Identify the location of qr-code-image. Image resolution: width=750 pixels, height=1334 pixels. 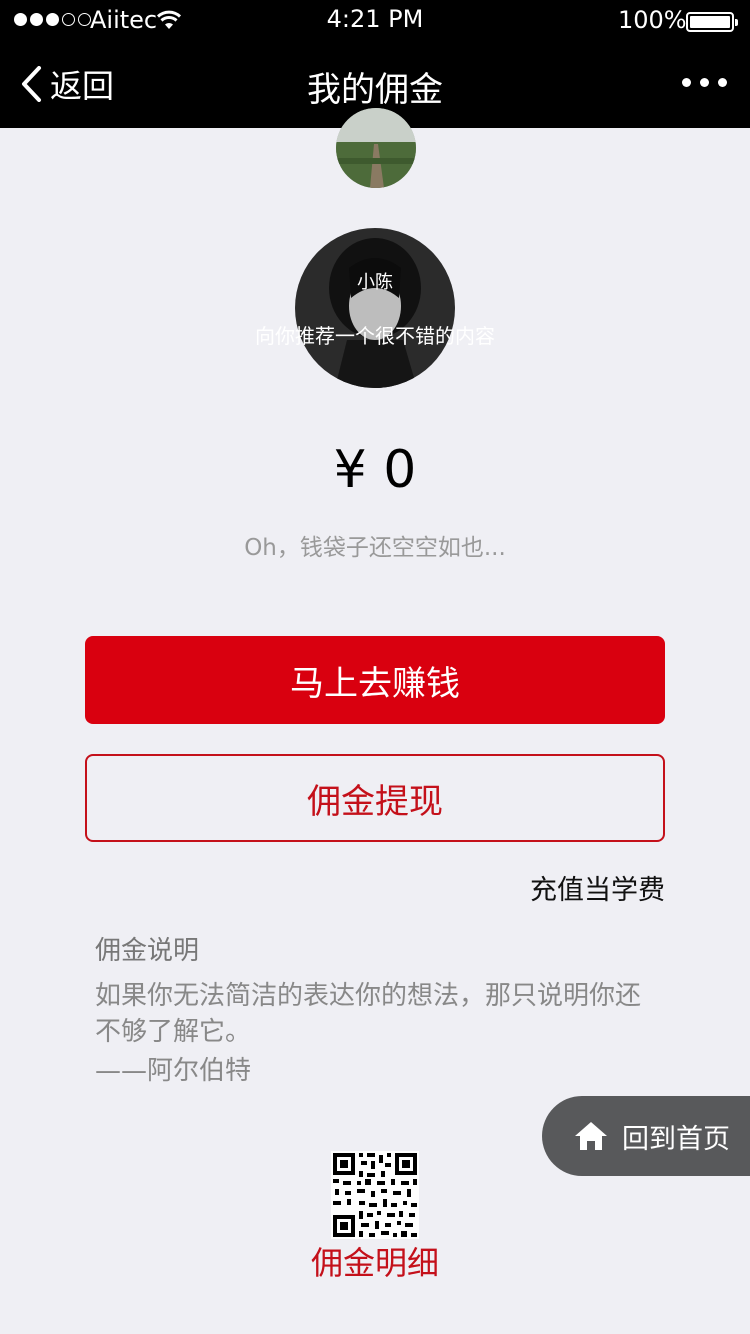
(375, 1195).